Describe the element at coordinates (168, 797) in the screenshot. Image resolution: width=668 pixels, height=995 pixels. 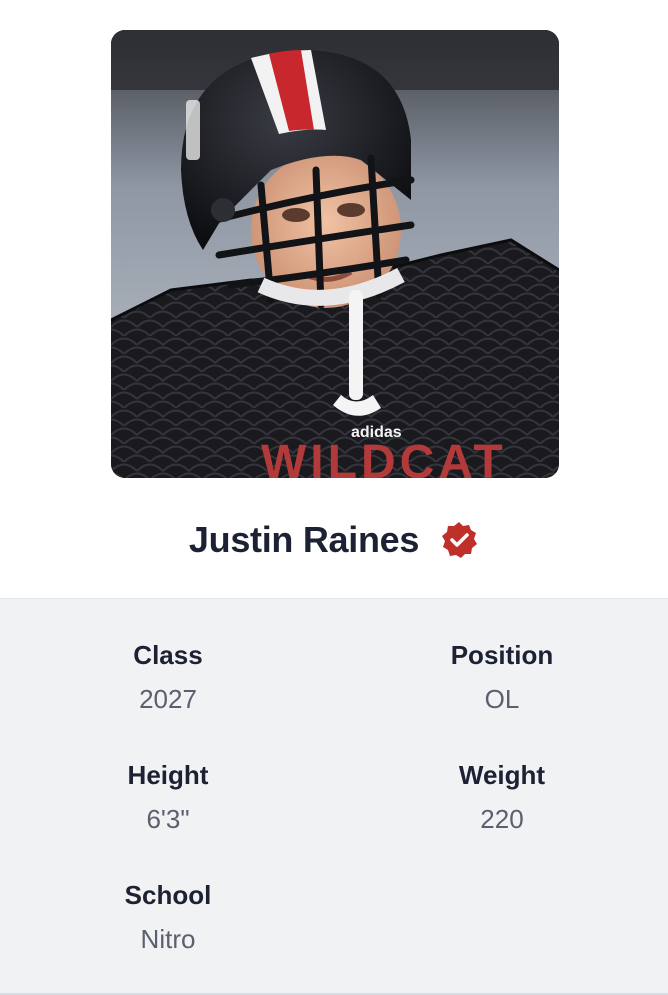
I see `stat-height: Height 6'3"` at that location.